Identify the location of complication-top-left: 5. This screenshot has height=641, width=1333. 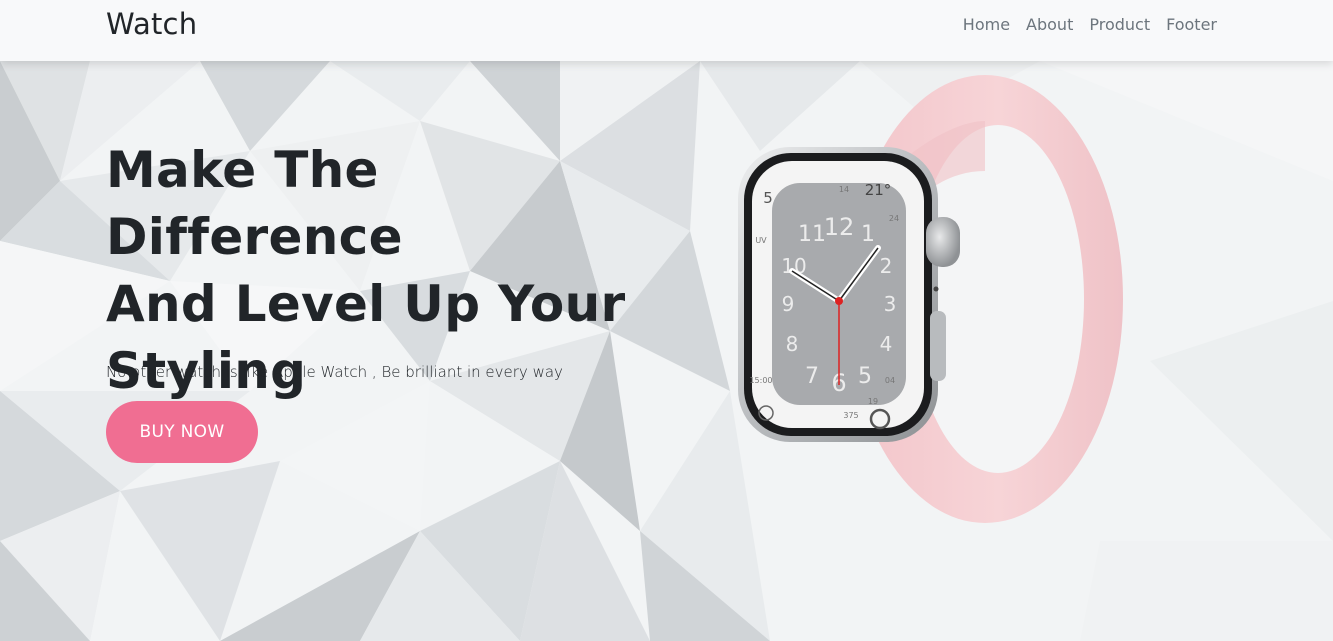
(768, 198).